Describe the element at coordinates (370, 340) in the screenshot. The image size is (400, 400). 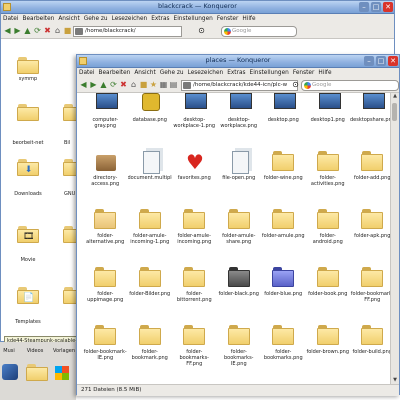
I see `list-item: folder-build.png` at that location.